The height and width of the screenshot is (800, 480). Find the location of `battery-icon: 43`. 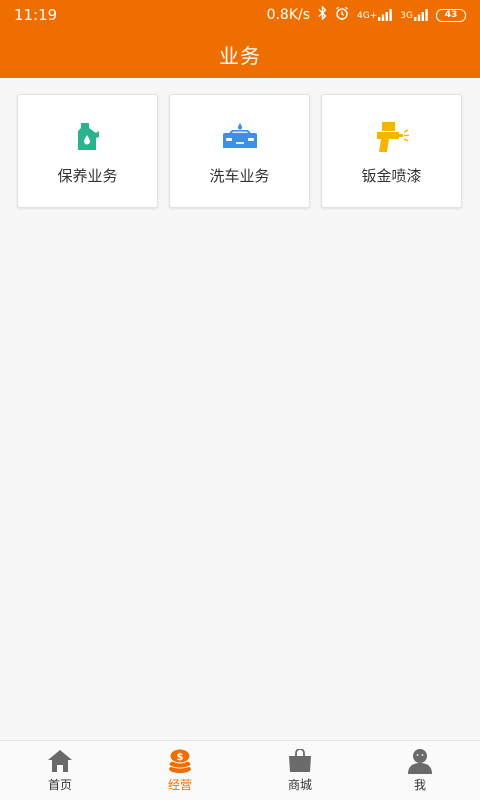

battery-icon: 43 is located at coordinates (451, 15).